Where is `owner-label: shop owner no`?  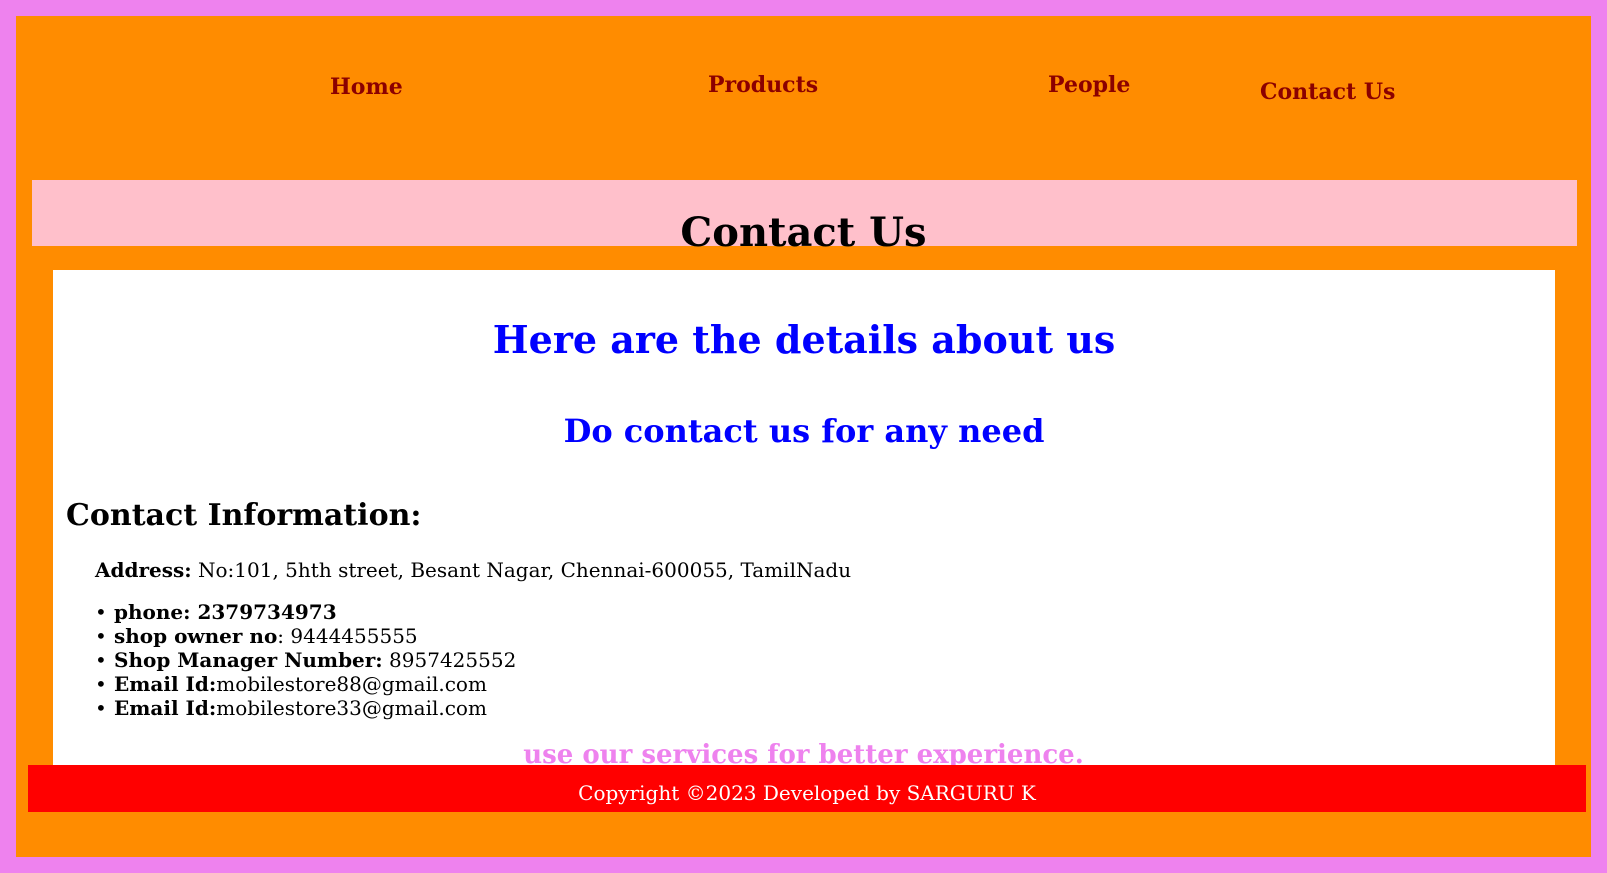 owner-label: shop owner no is located at coordinates (196, 636).